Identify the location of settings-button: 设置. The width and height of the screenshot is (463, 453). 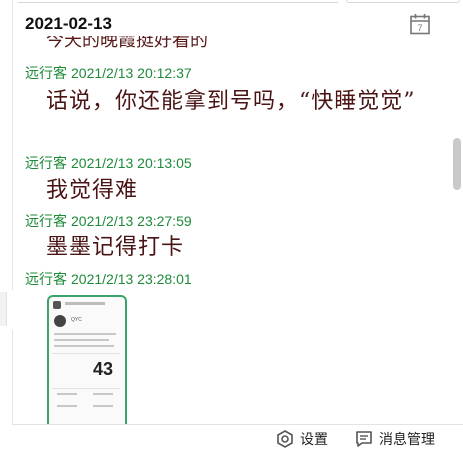
(302, 439).